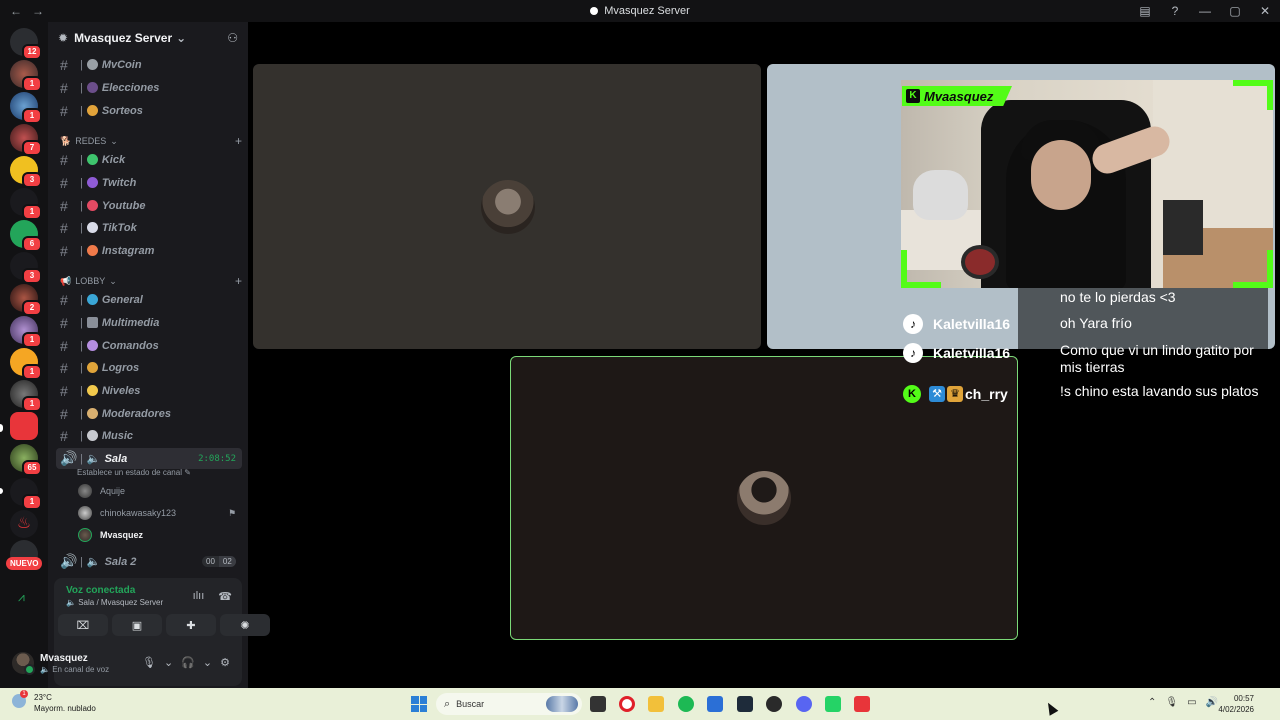 This screenshot has height=720, width=1280. What do you see at coordinates (656, 704) in the screenshot?
I see `file-explorer-icon` at bounding box center [656, 704].